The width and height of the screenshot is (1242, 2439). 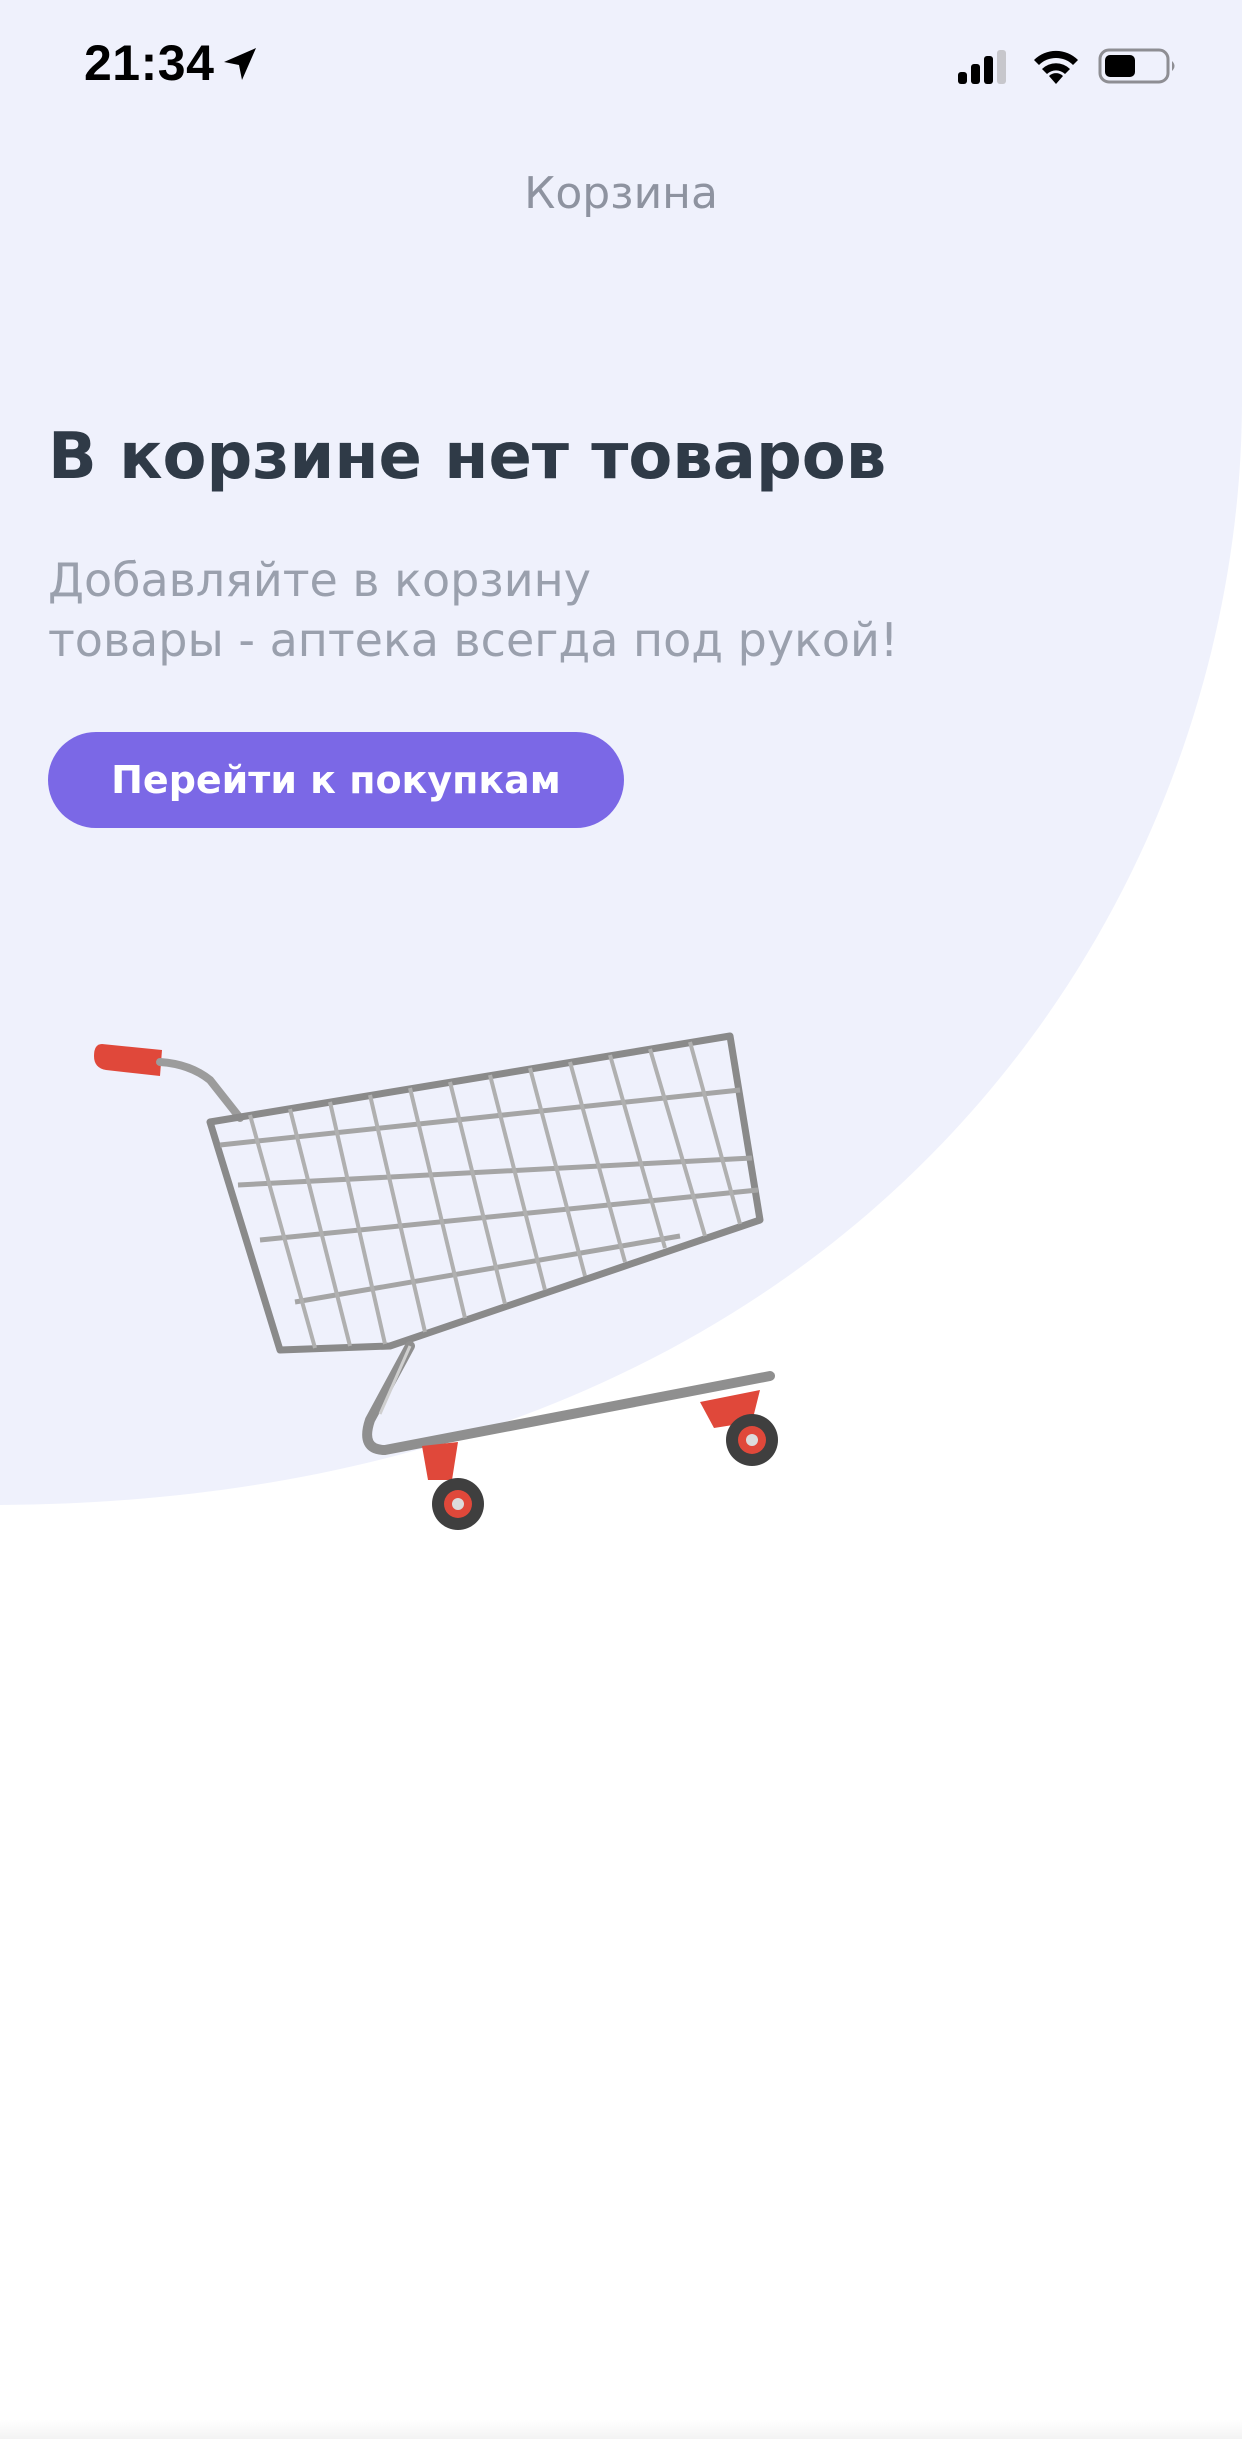 What do you see at coordinates (621, 65) in the screenshot?
I see `status-bar: 21:34` at bounding box center [621, 65].